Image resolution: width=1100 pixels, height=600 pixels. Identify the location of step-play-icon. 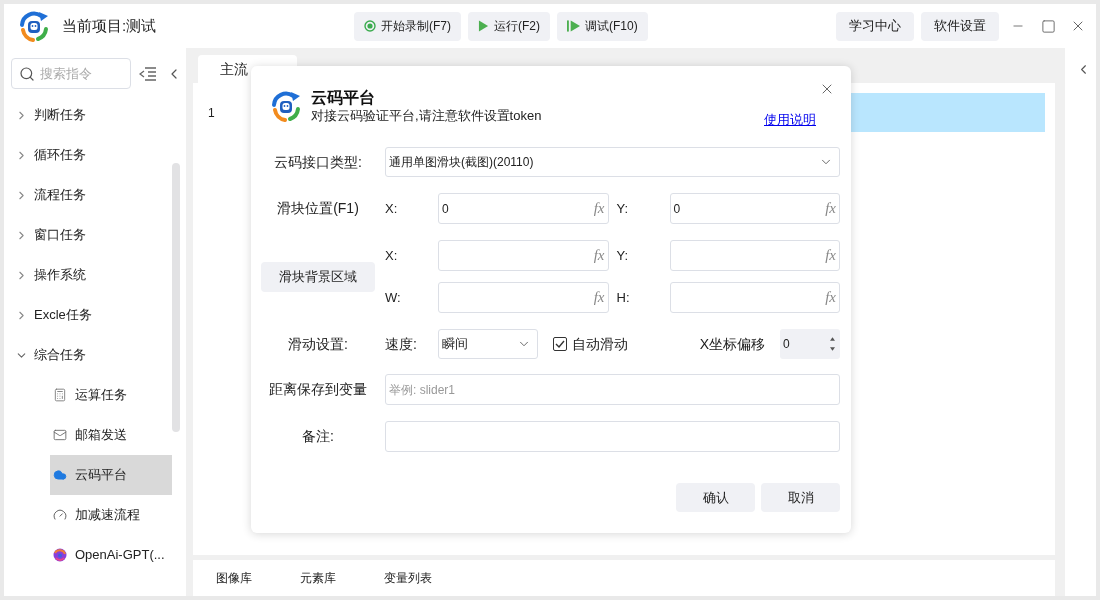
(573, 26).